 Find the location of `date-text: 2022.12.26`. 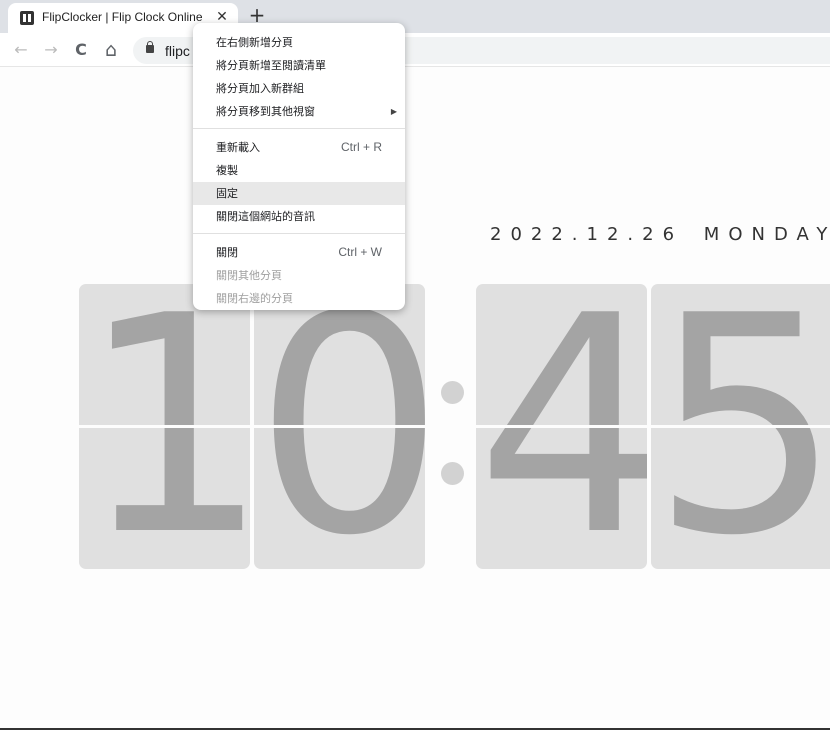

date-text: 2022.12.26 is located at coordinates (587, 234).